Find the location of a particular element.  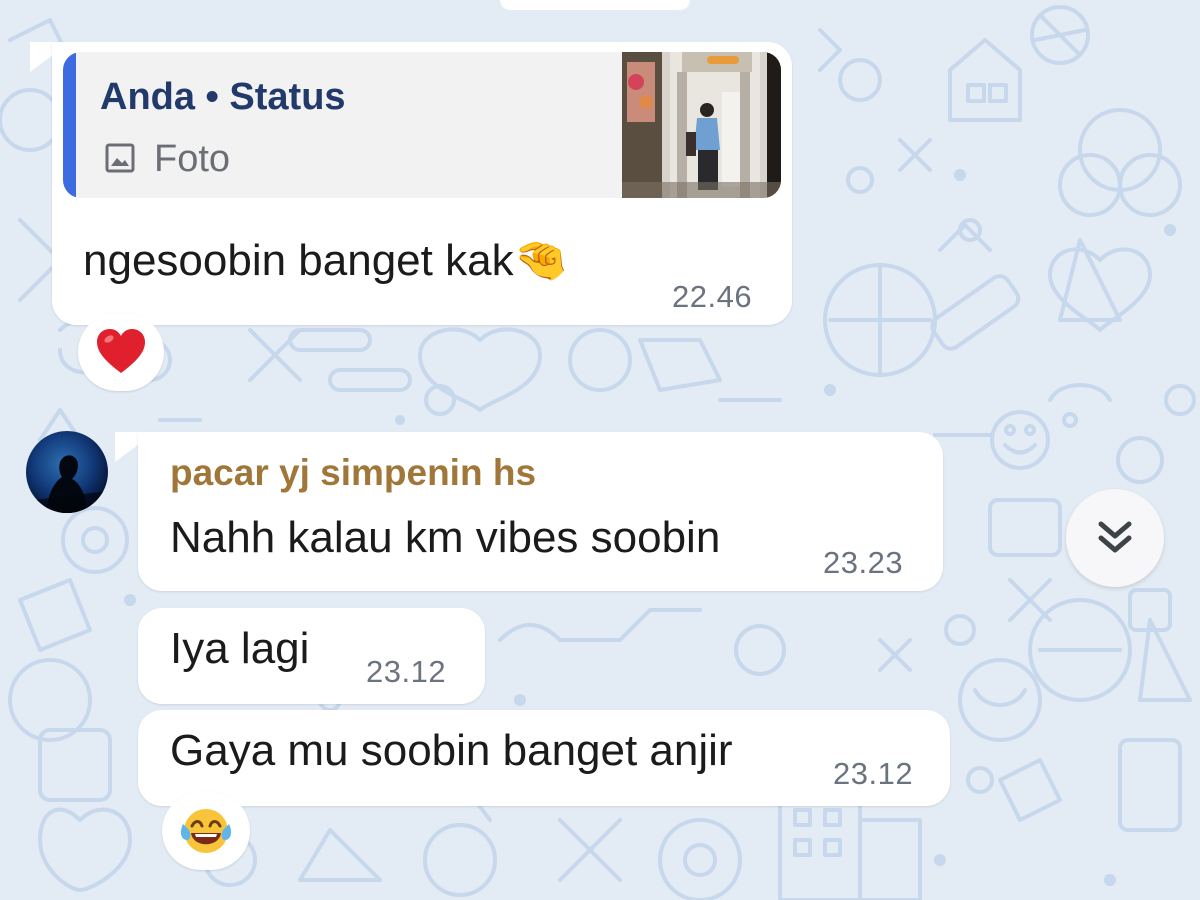

message-text: Nahh kalau km vibes soobin is located at coordinates (445, 537).